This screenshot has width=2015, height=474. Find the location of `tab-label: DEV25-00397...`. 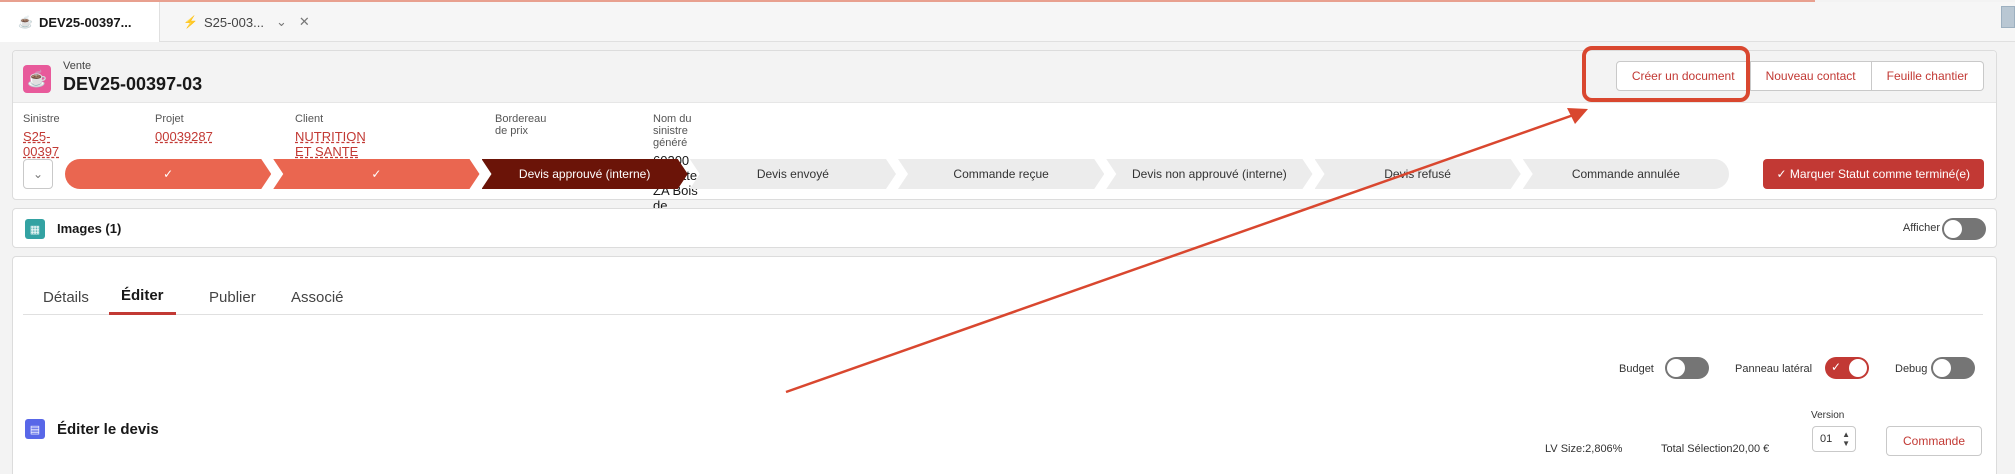

tab-label: DEV25-00397... is located at coordinates (85, 22).